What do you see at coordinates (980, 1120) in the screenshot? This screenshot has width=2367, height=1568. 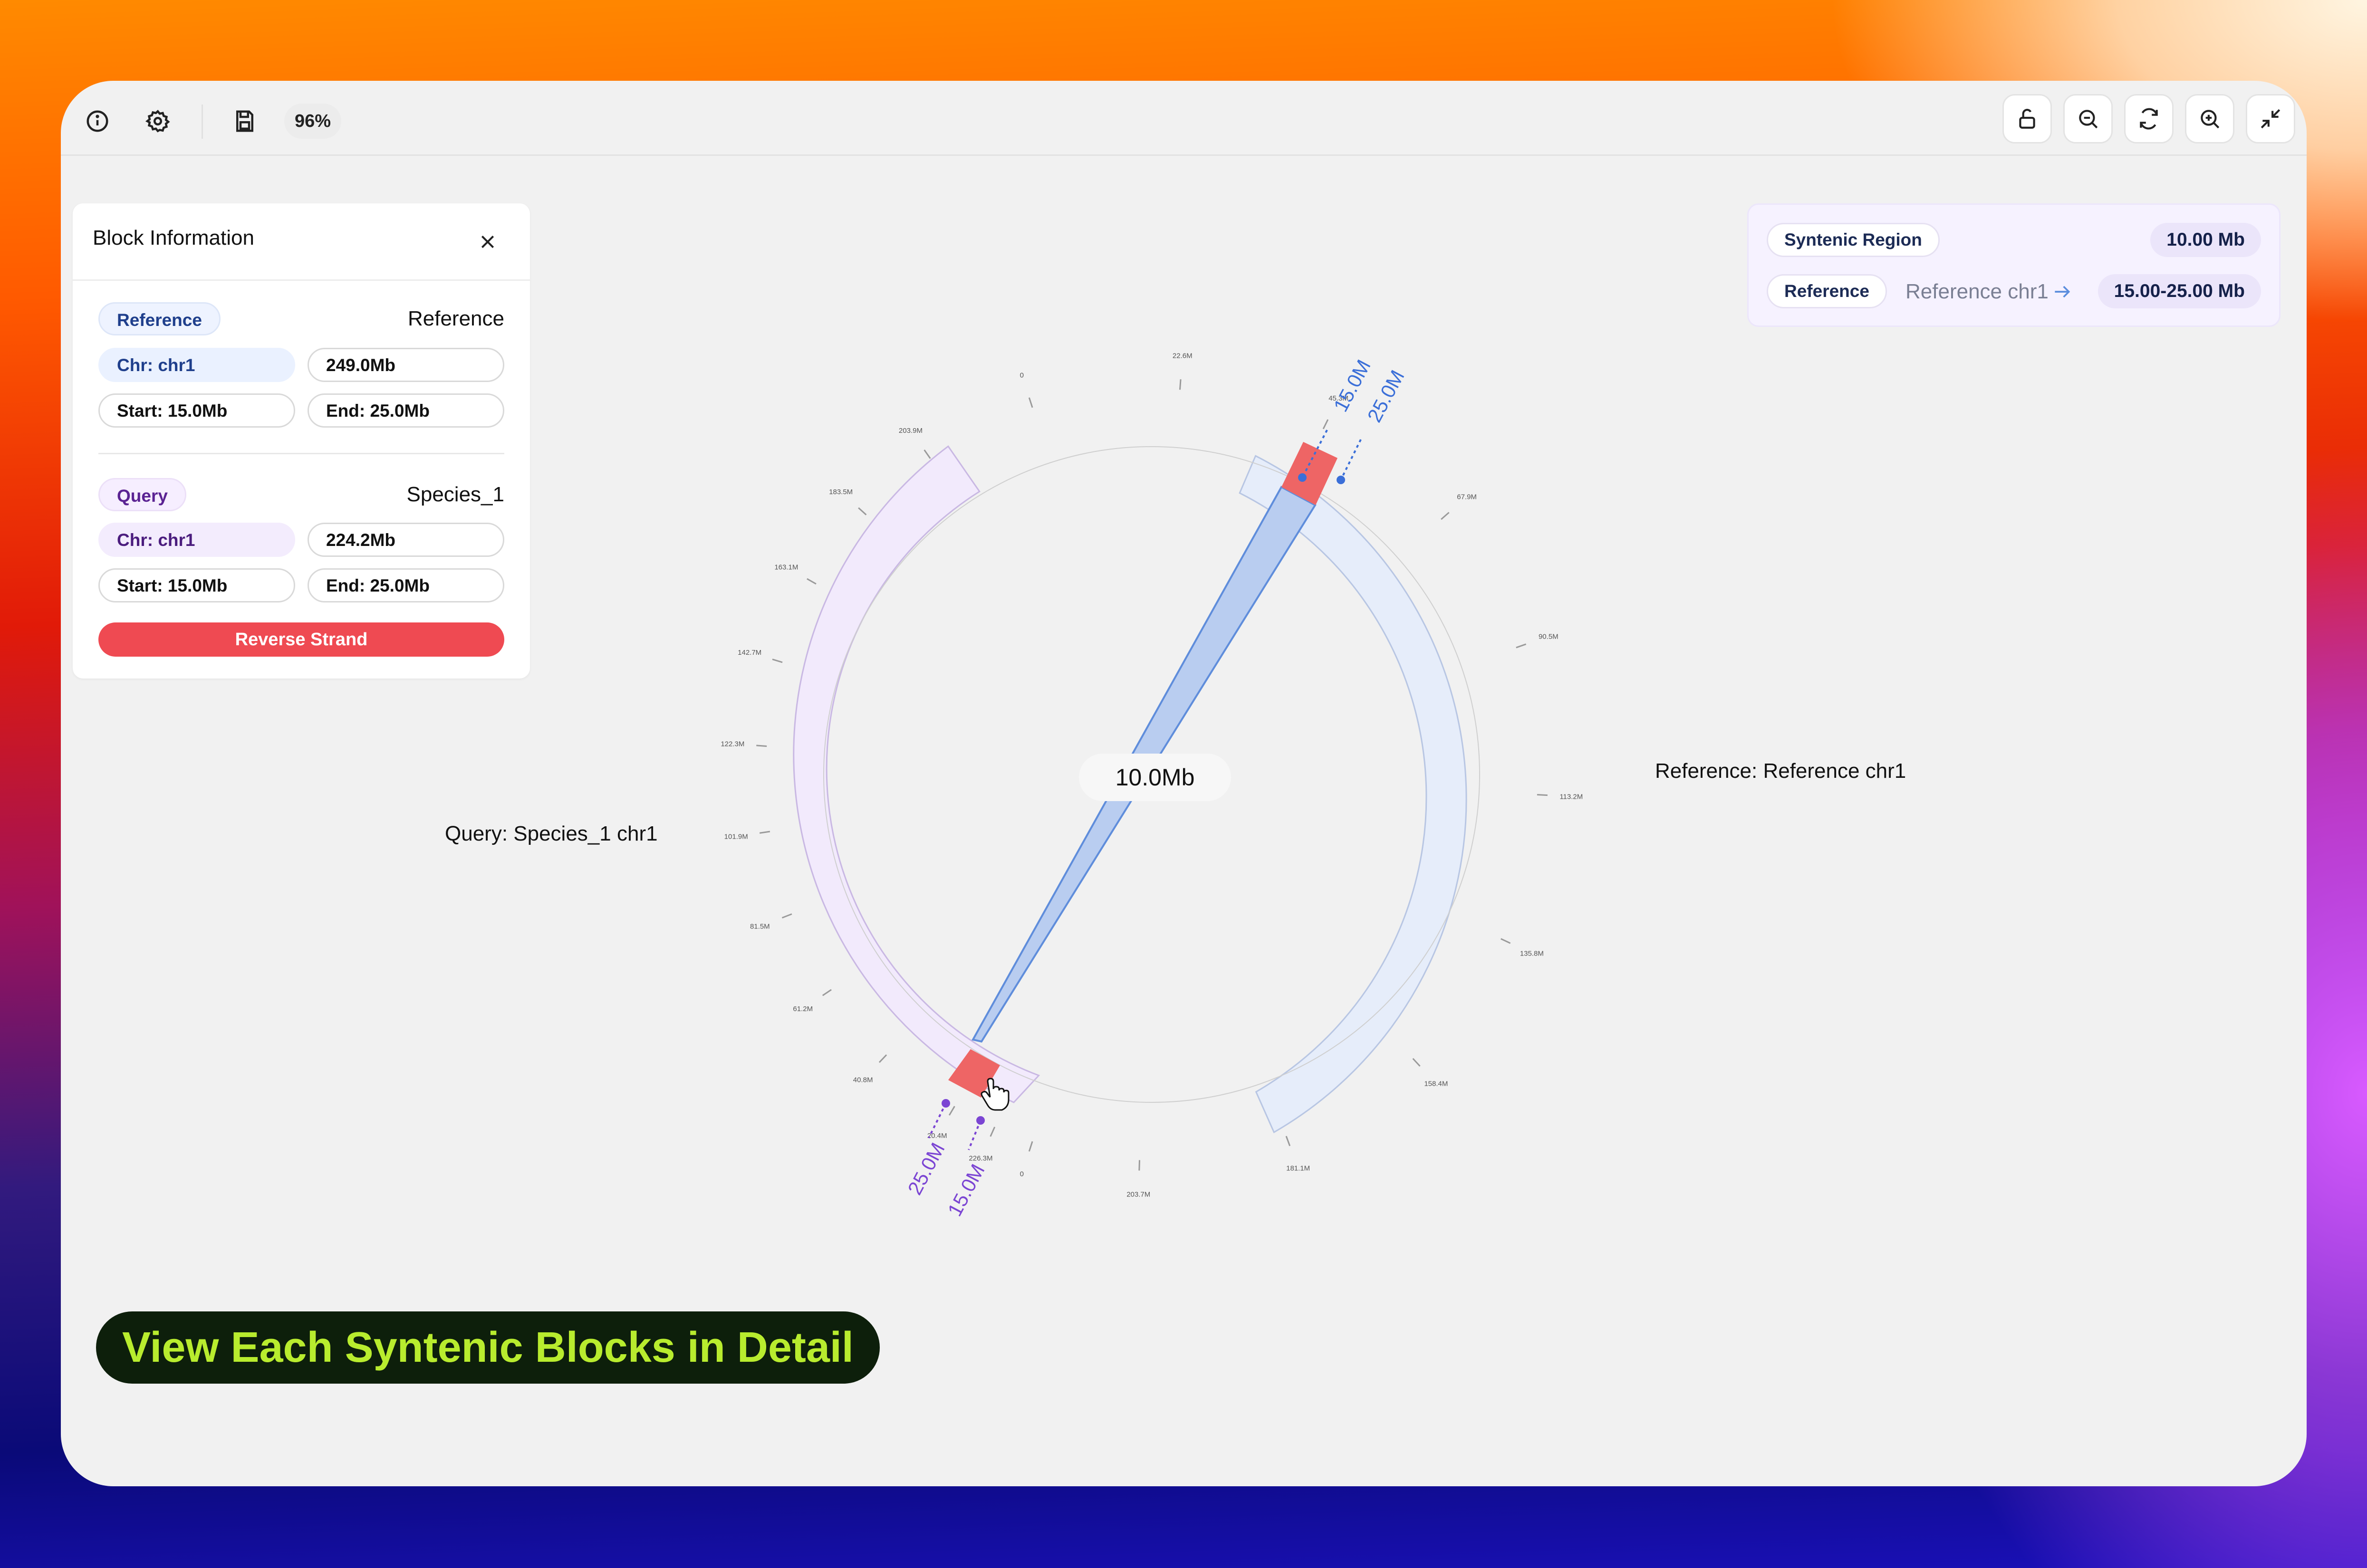 I see `qry-start-handle` at bounding box center [980, 1120].